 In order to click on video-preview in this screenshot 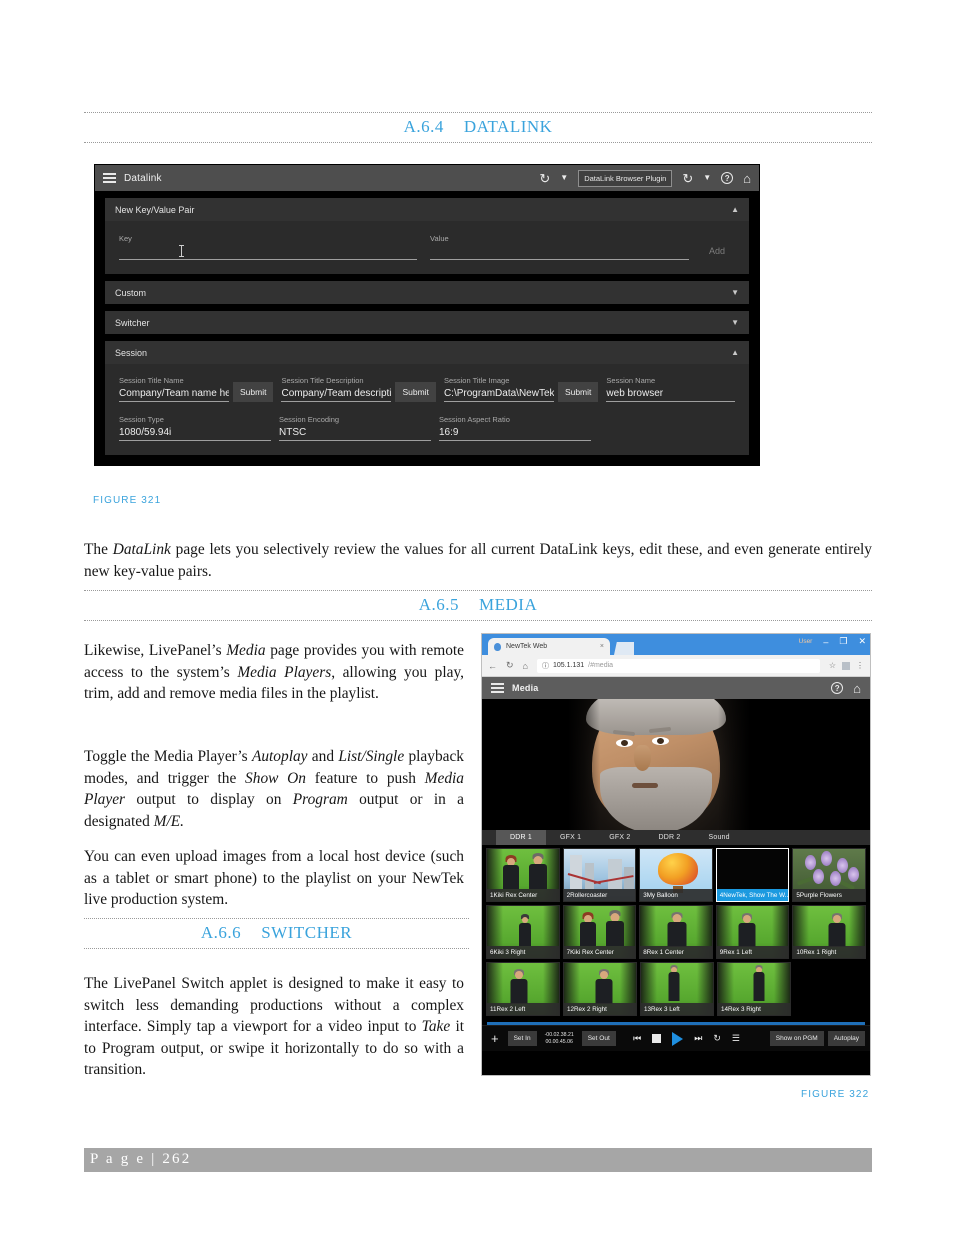, I will do `click(676, 764)`.